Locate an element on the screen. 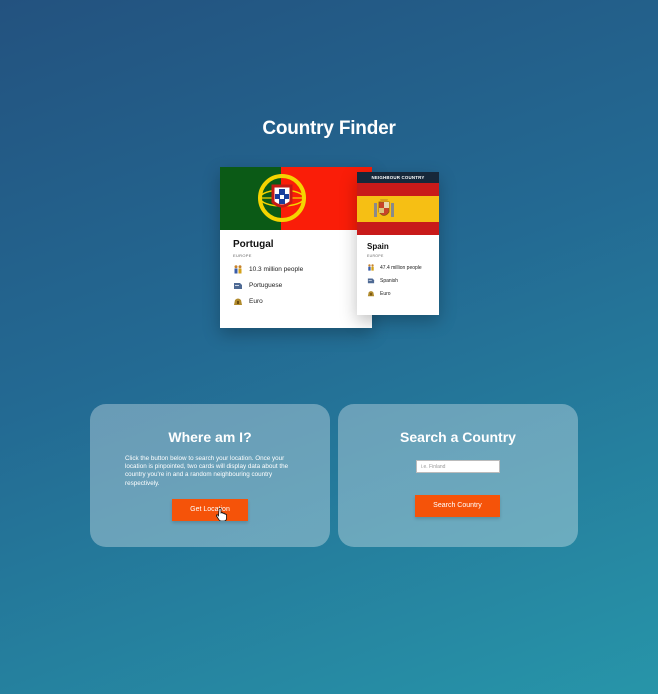 The image size is (658, 694). population-row: 10.3 million people is located at coordinates (296, 269).